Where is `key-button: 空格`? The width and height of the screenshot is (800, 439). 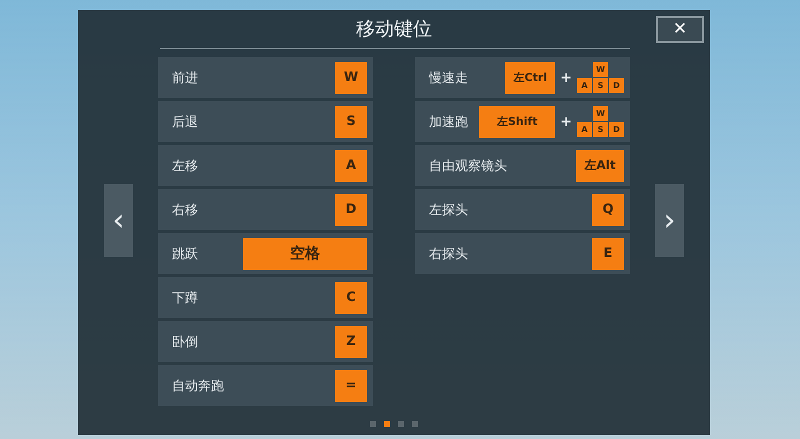
key-button: 空格 is located at coordinates (305, 254).